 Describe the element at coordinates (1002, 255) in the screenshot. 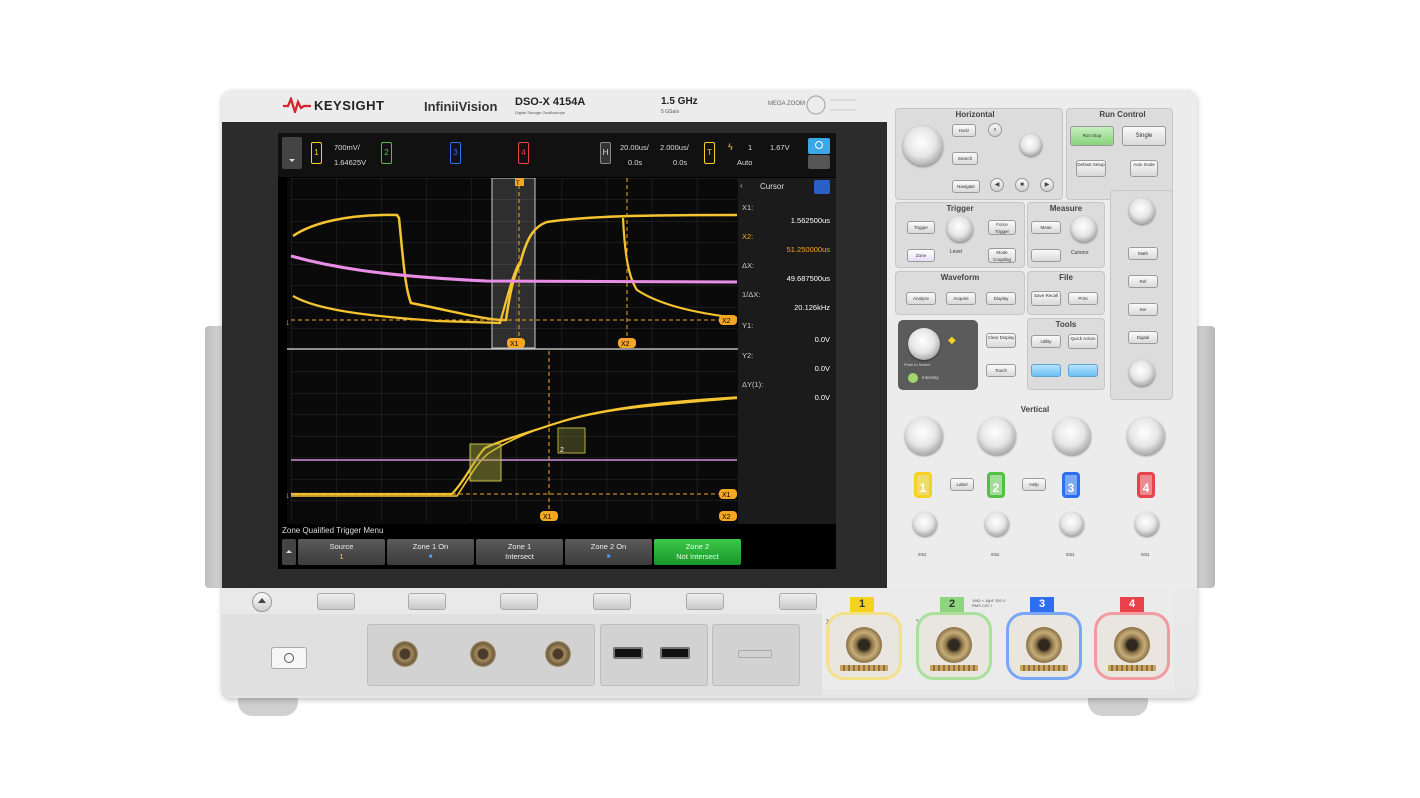

I see `mode-coupling-button: Mode Coupling` at that location.